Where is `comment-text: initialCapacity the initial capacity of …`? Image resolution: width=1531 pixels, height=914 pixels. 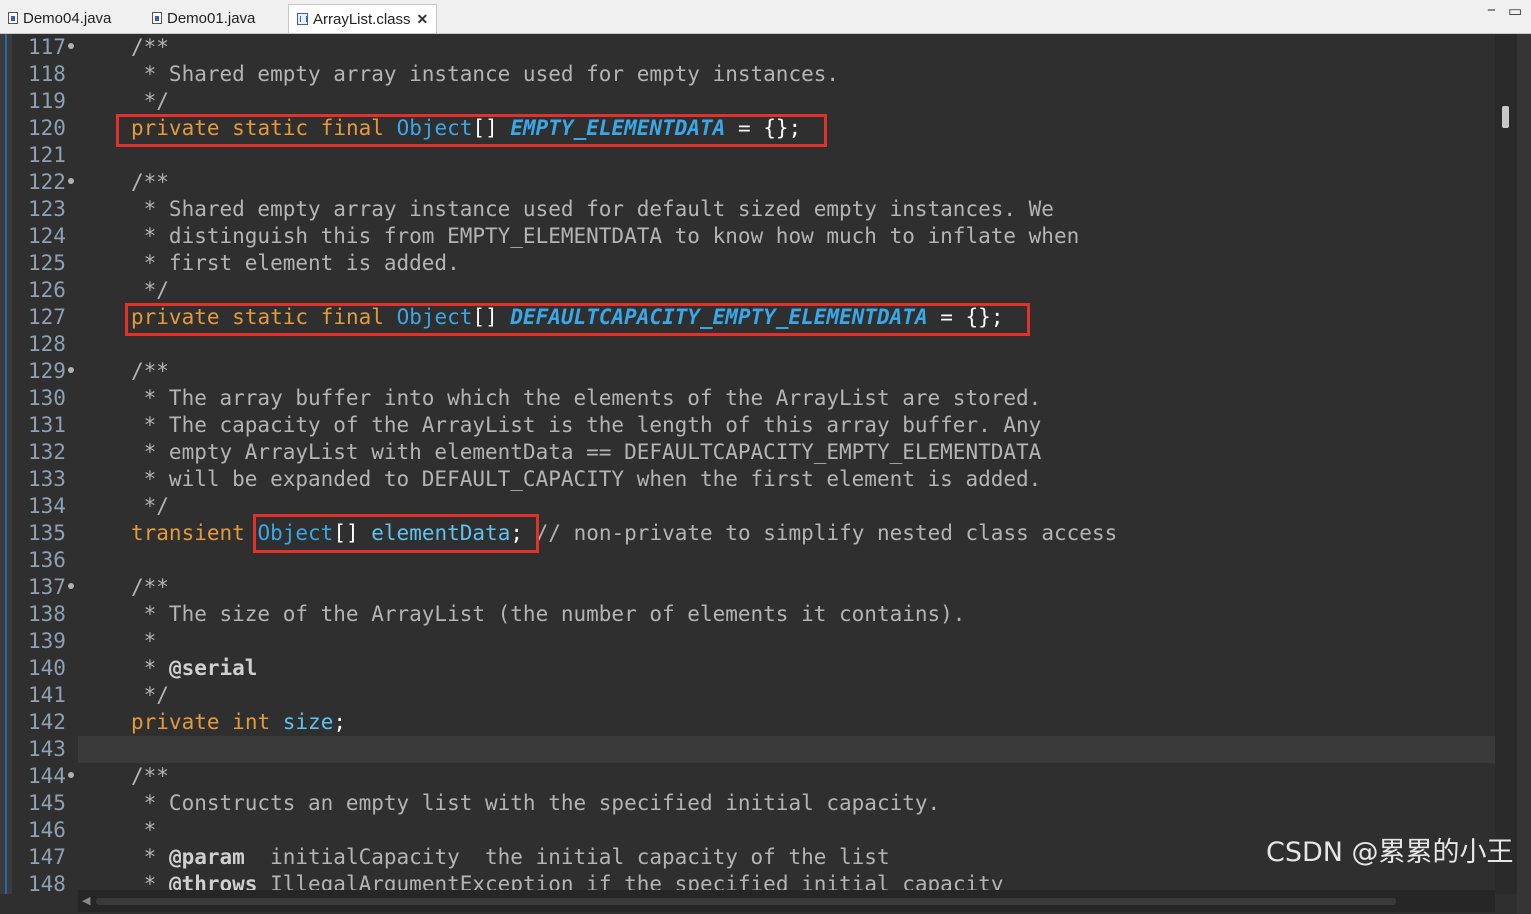
comment-text: initialCapacity the initial capacity of … is located at coordinates (567, 857).